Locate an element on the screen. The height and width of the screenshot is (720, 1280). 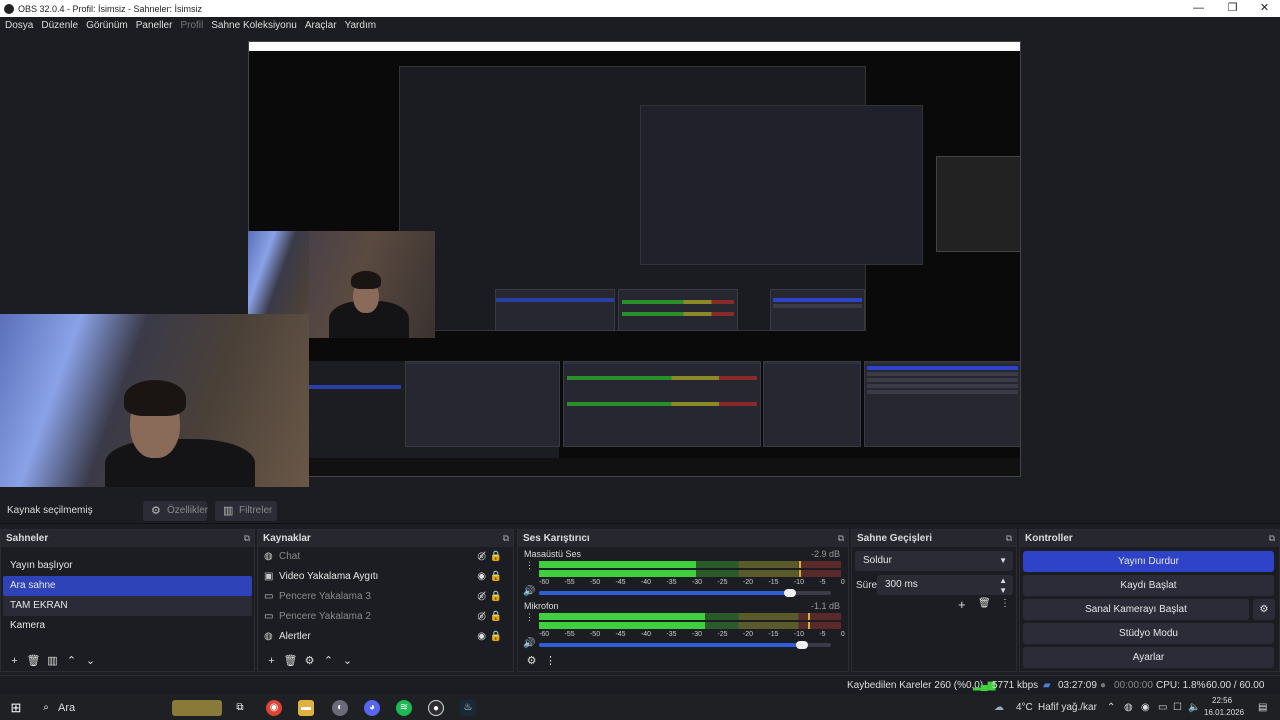
source-settings-icon: ⚙ is located at coordinates (309, 660).